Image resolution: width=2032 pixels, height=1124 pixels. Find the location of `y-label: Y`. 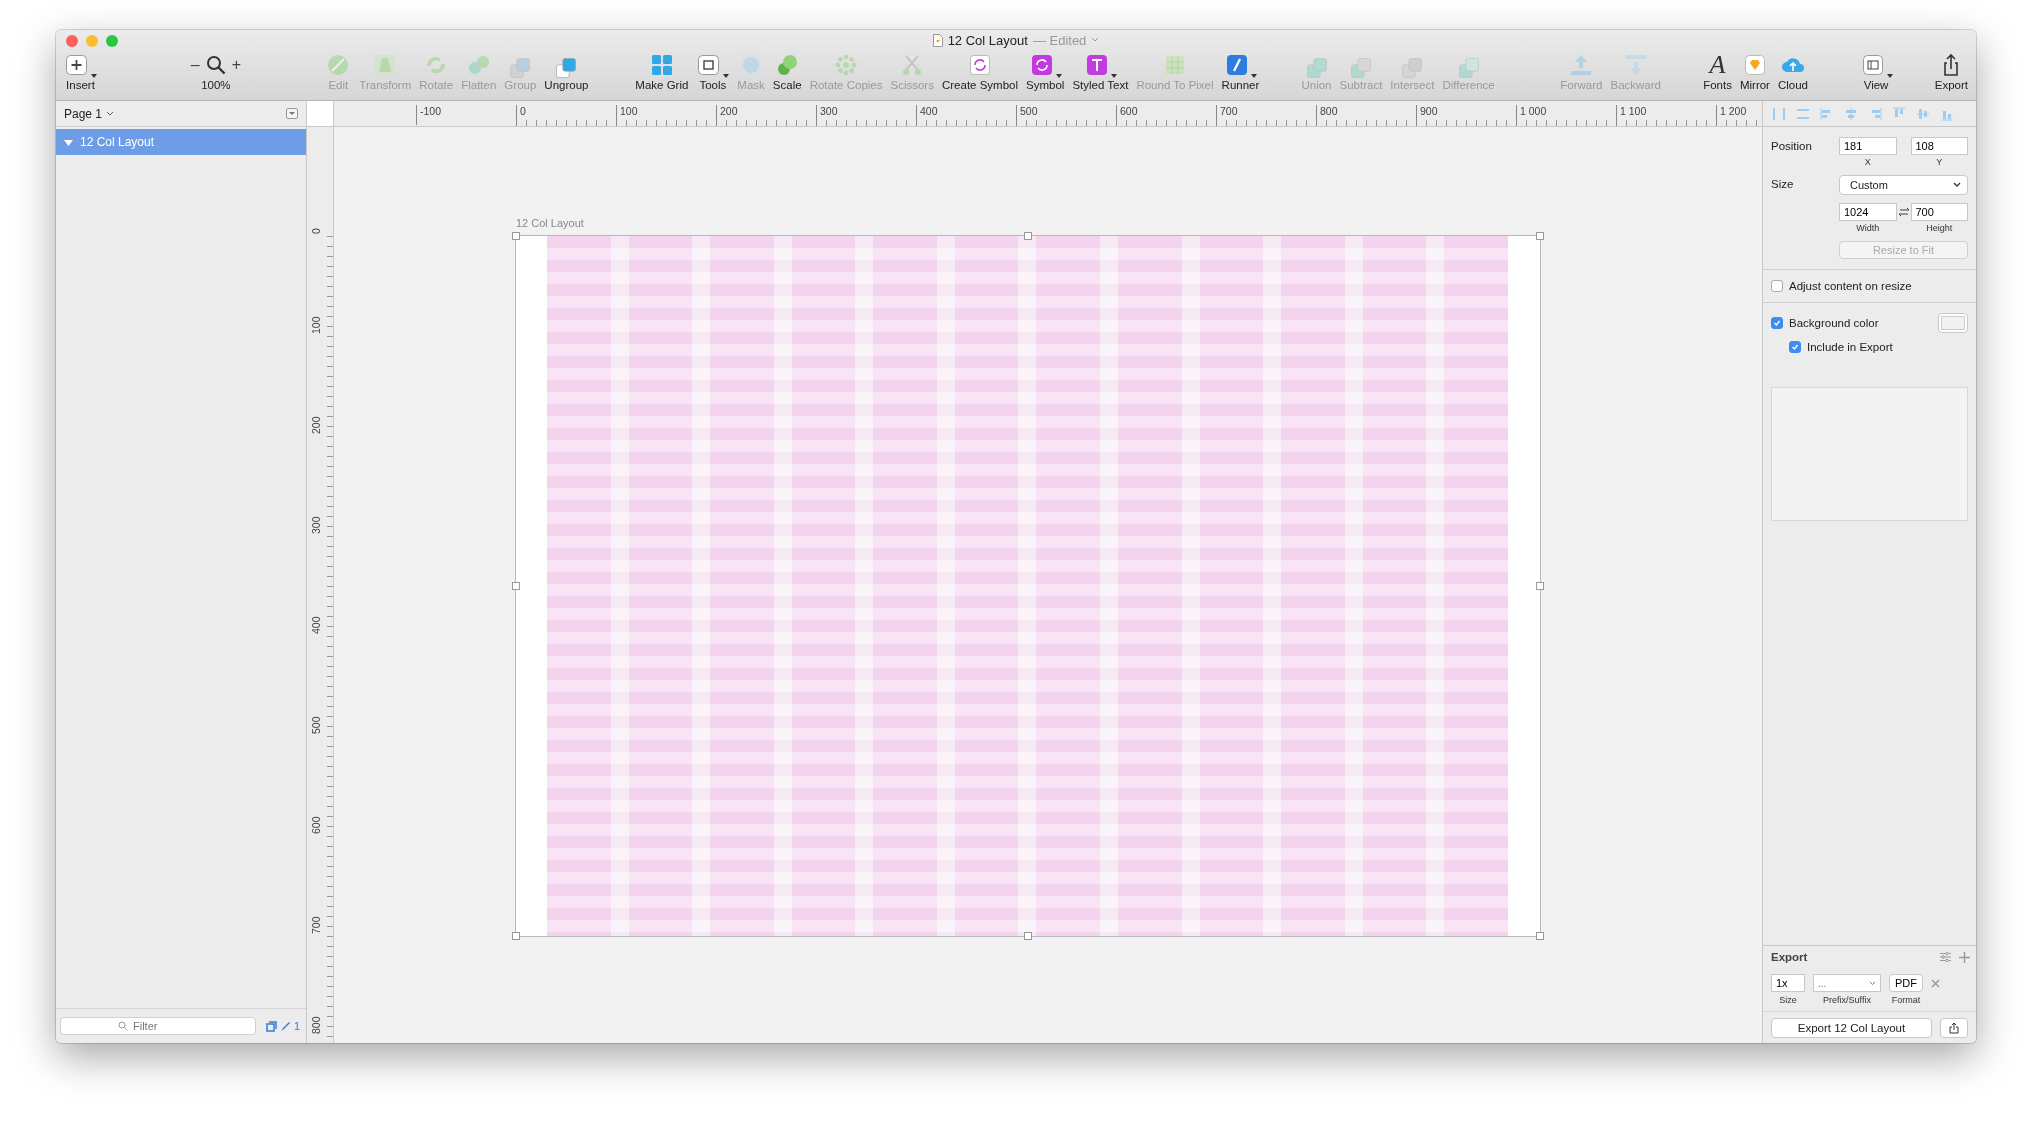

y-label: Y is located at coordinates (1939, 162).